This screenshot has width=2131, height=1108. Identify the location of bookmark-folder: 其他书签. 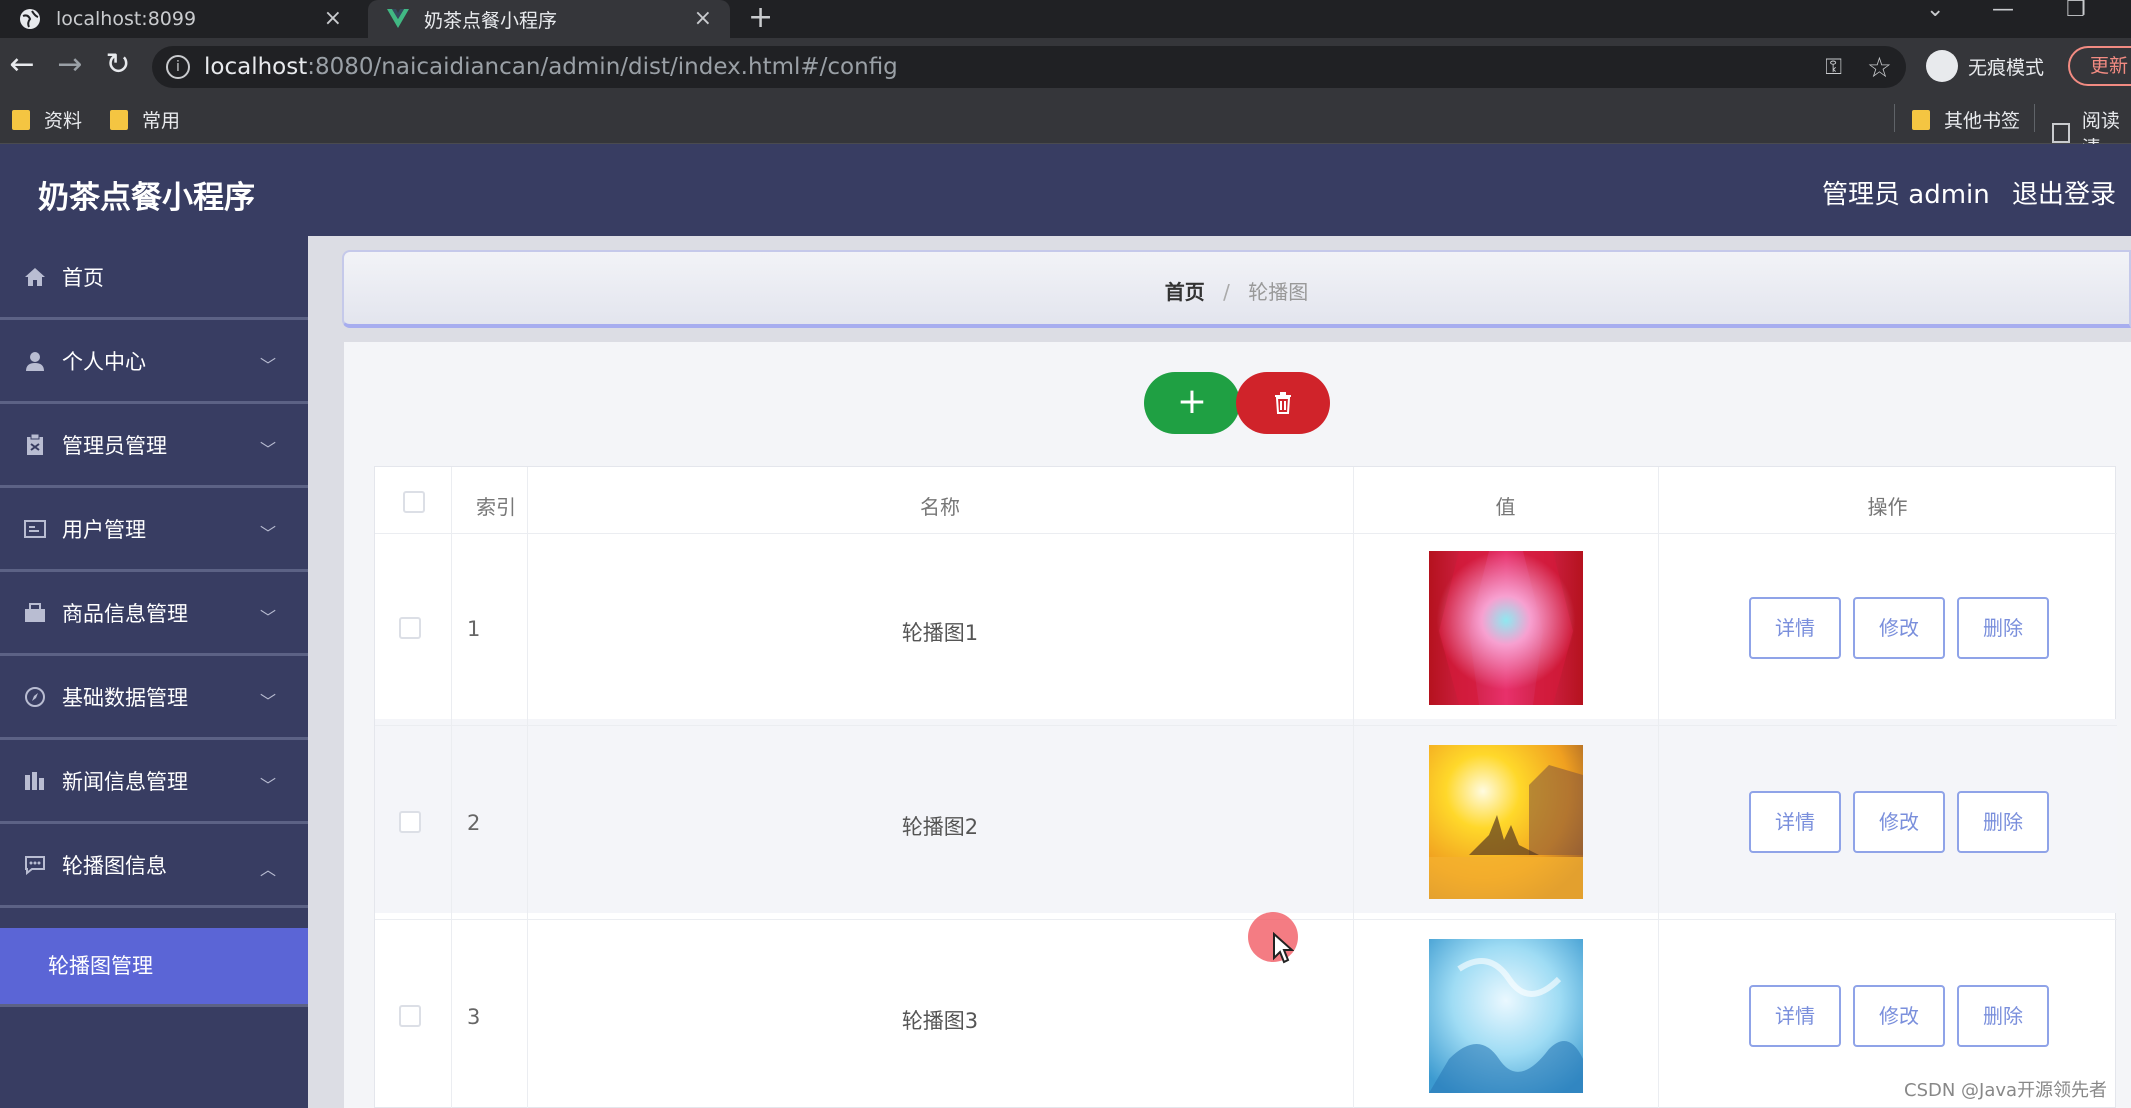
(1966, 119).